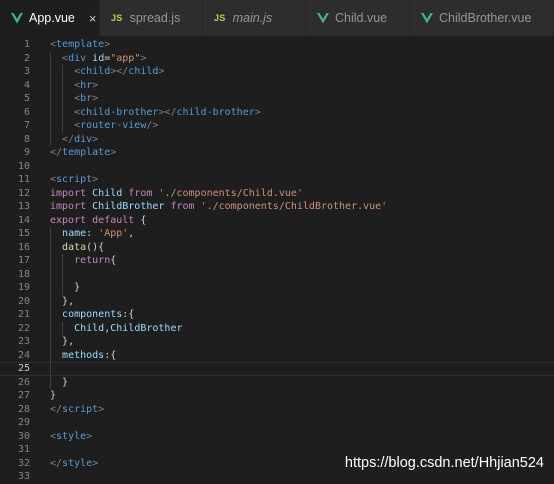 This screenshot has height=484, width=554. I want to click on tab-app-vue: App.vue ×, so click(50, 18).